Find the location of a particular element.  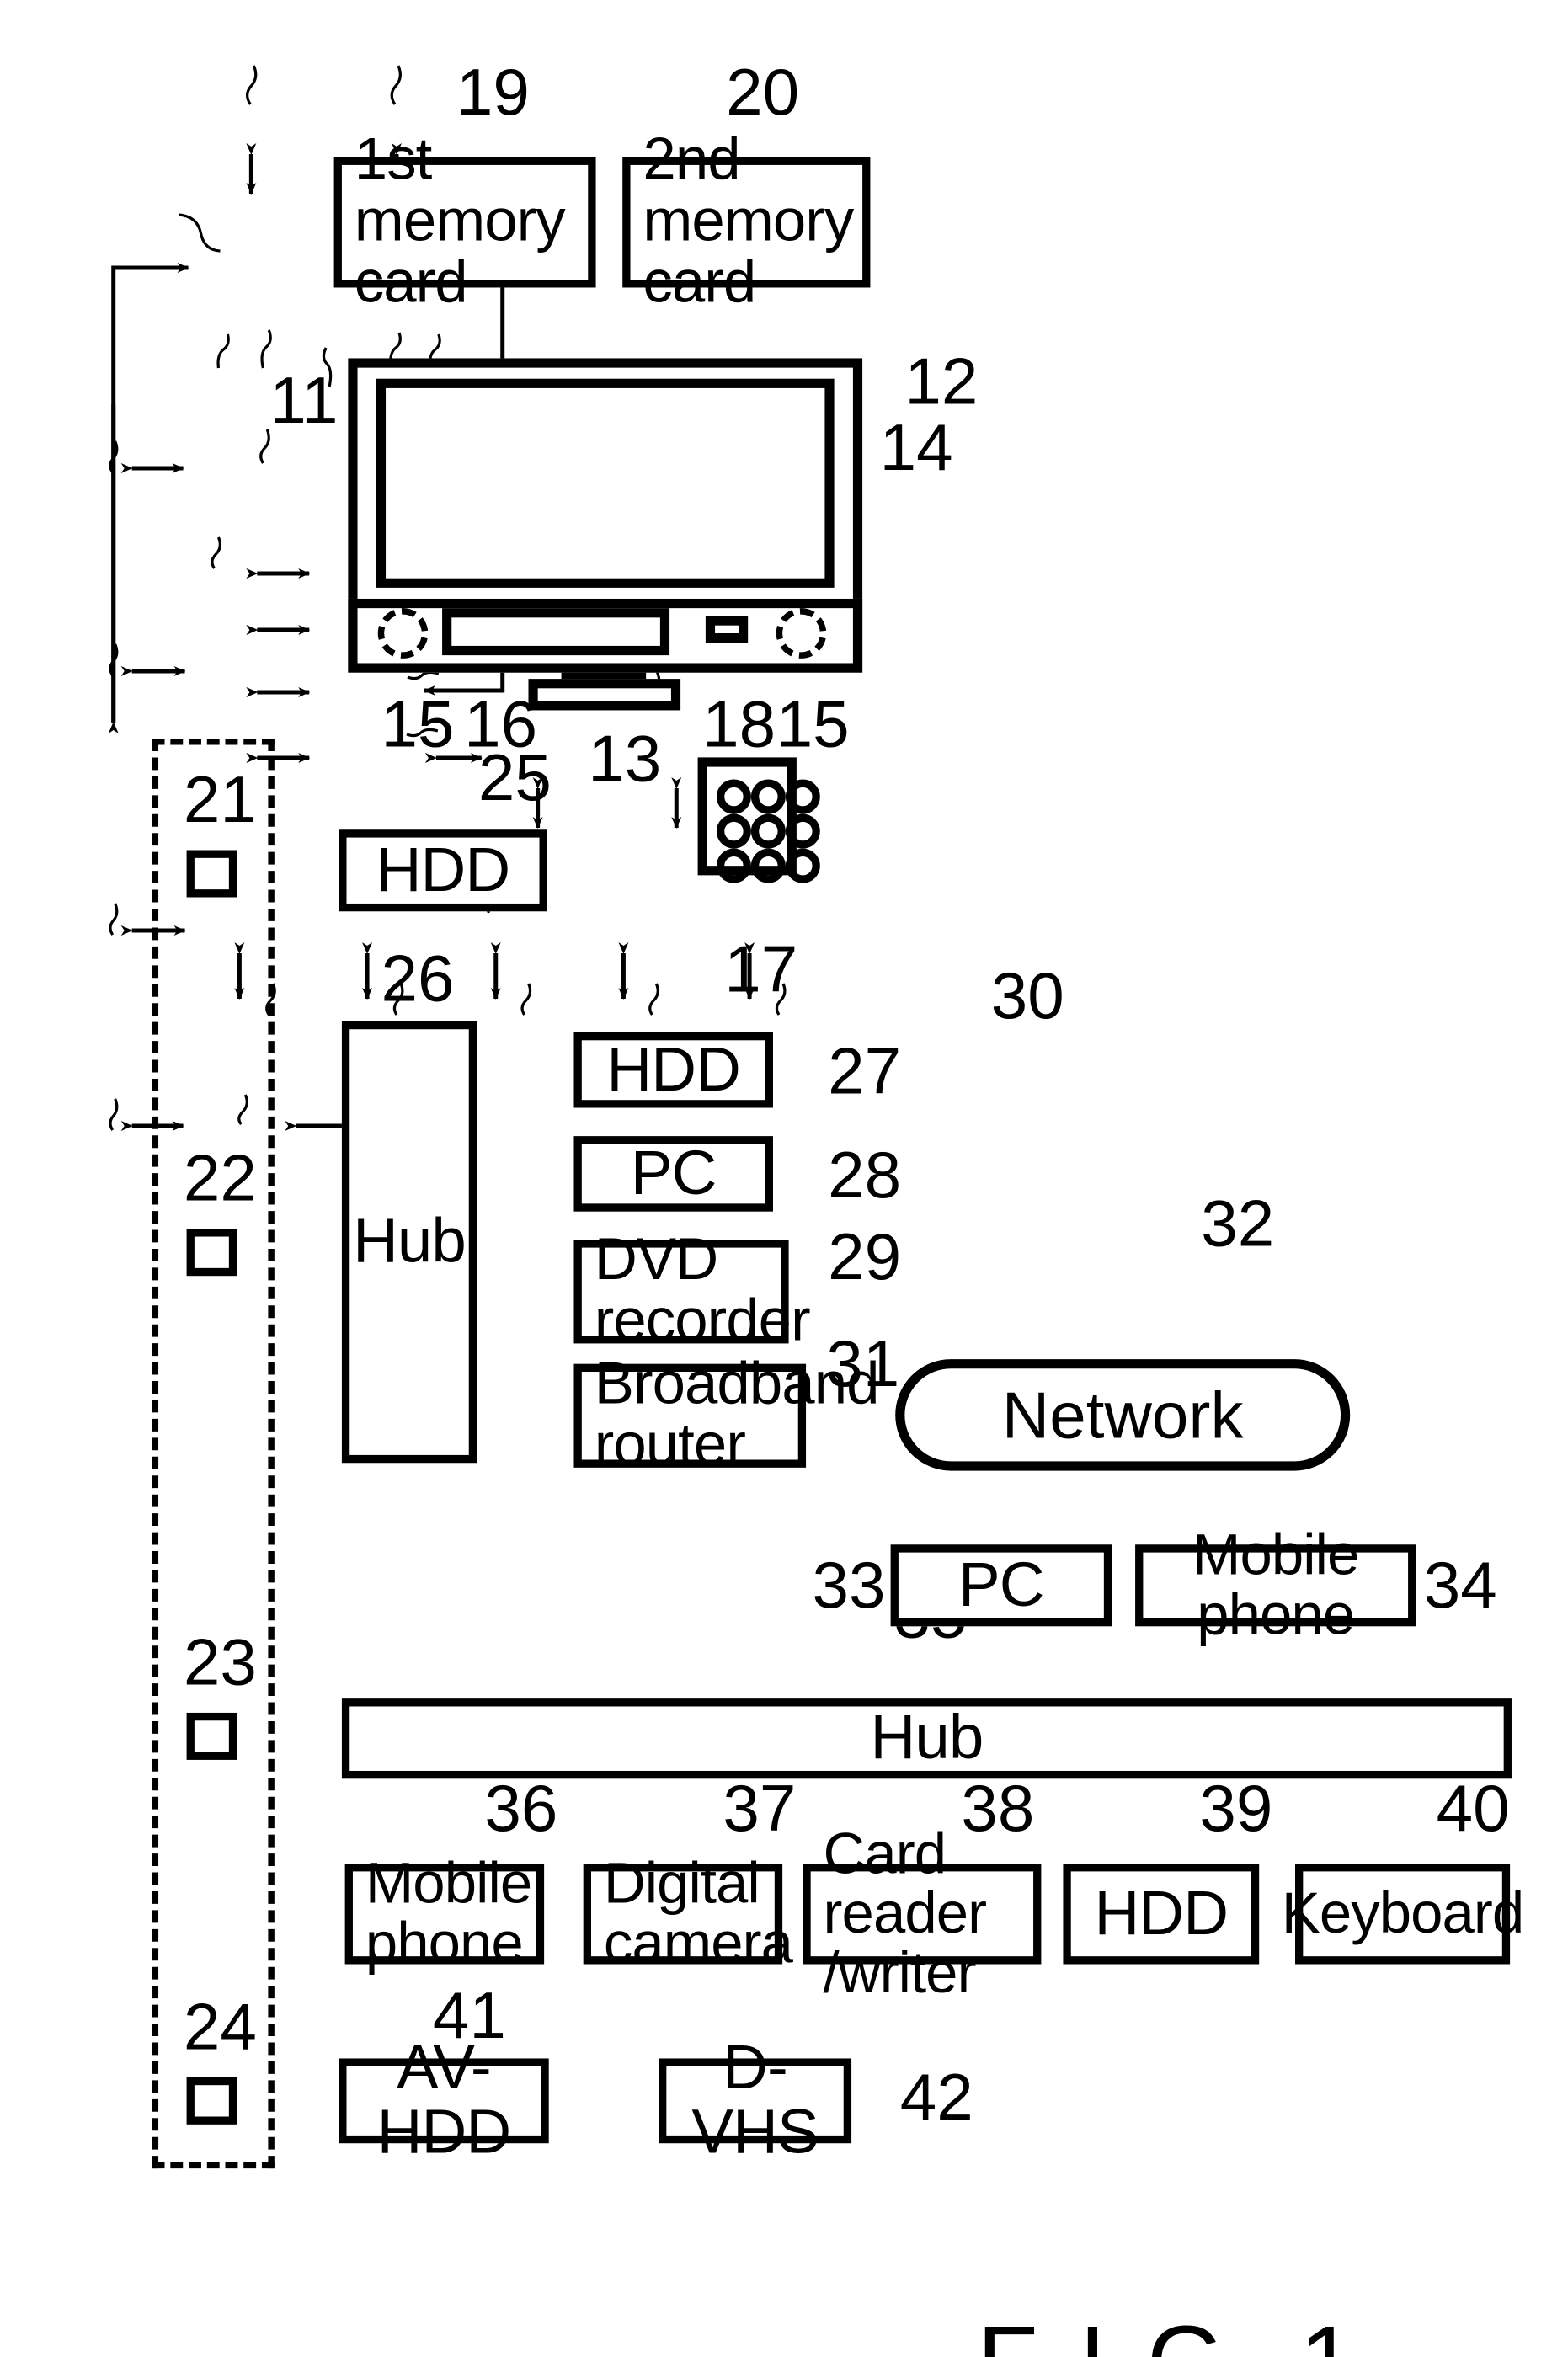

ref-14: 14 is located at coordinates (916, 447).